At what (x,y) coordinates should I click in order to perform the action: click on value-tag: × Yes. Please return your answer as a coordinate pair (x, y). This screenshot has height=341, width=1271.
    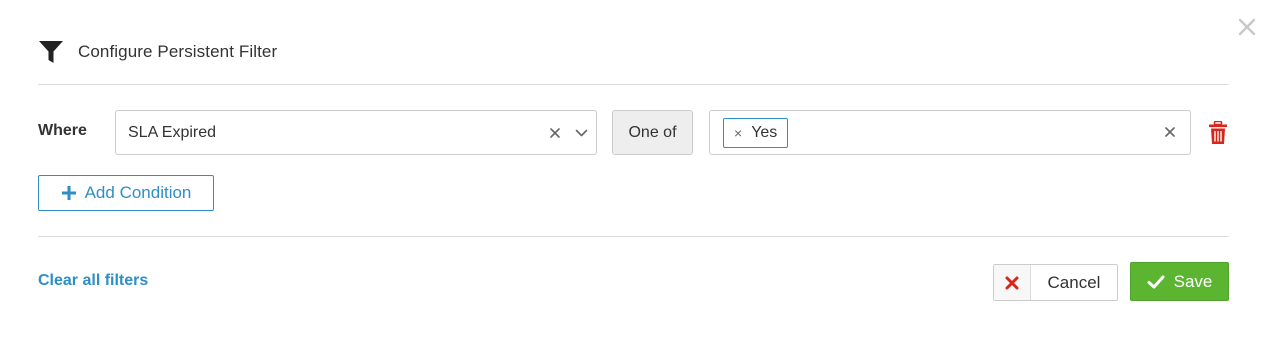
    Looking at the image, I should click on (756, 133).